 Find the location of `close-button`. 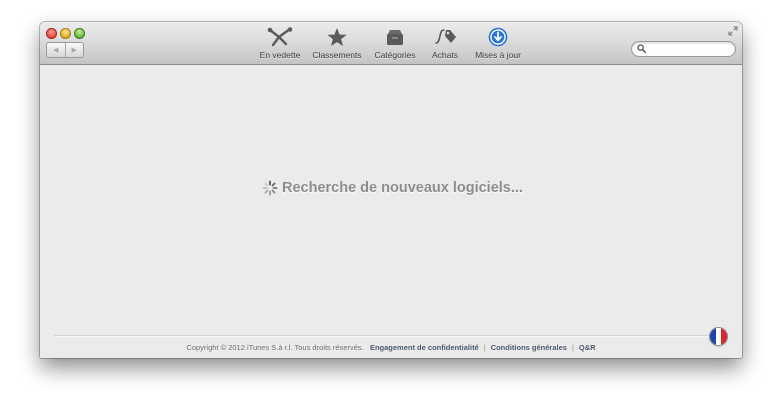

close-button is located at coordinates (51, 33).